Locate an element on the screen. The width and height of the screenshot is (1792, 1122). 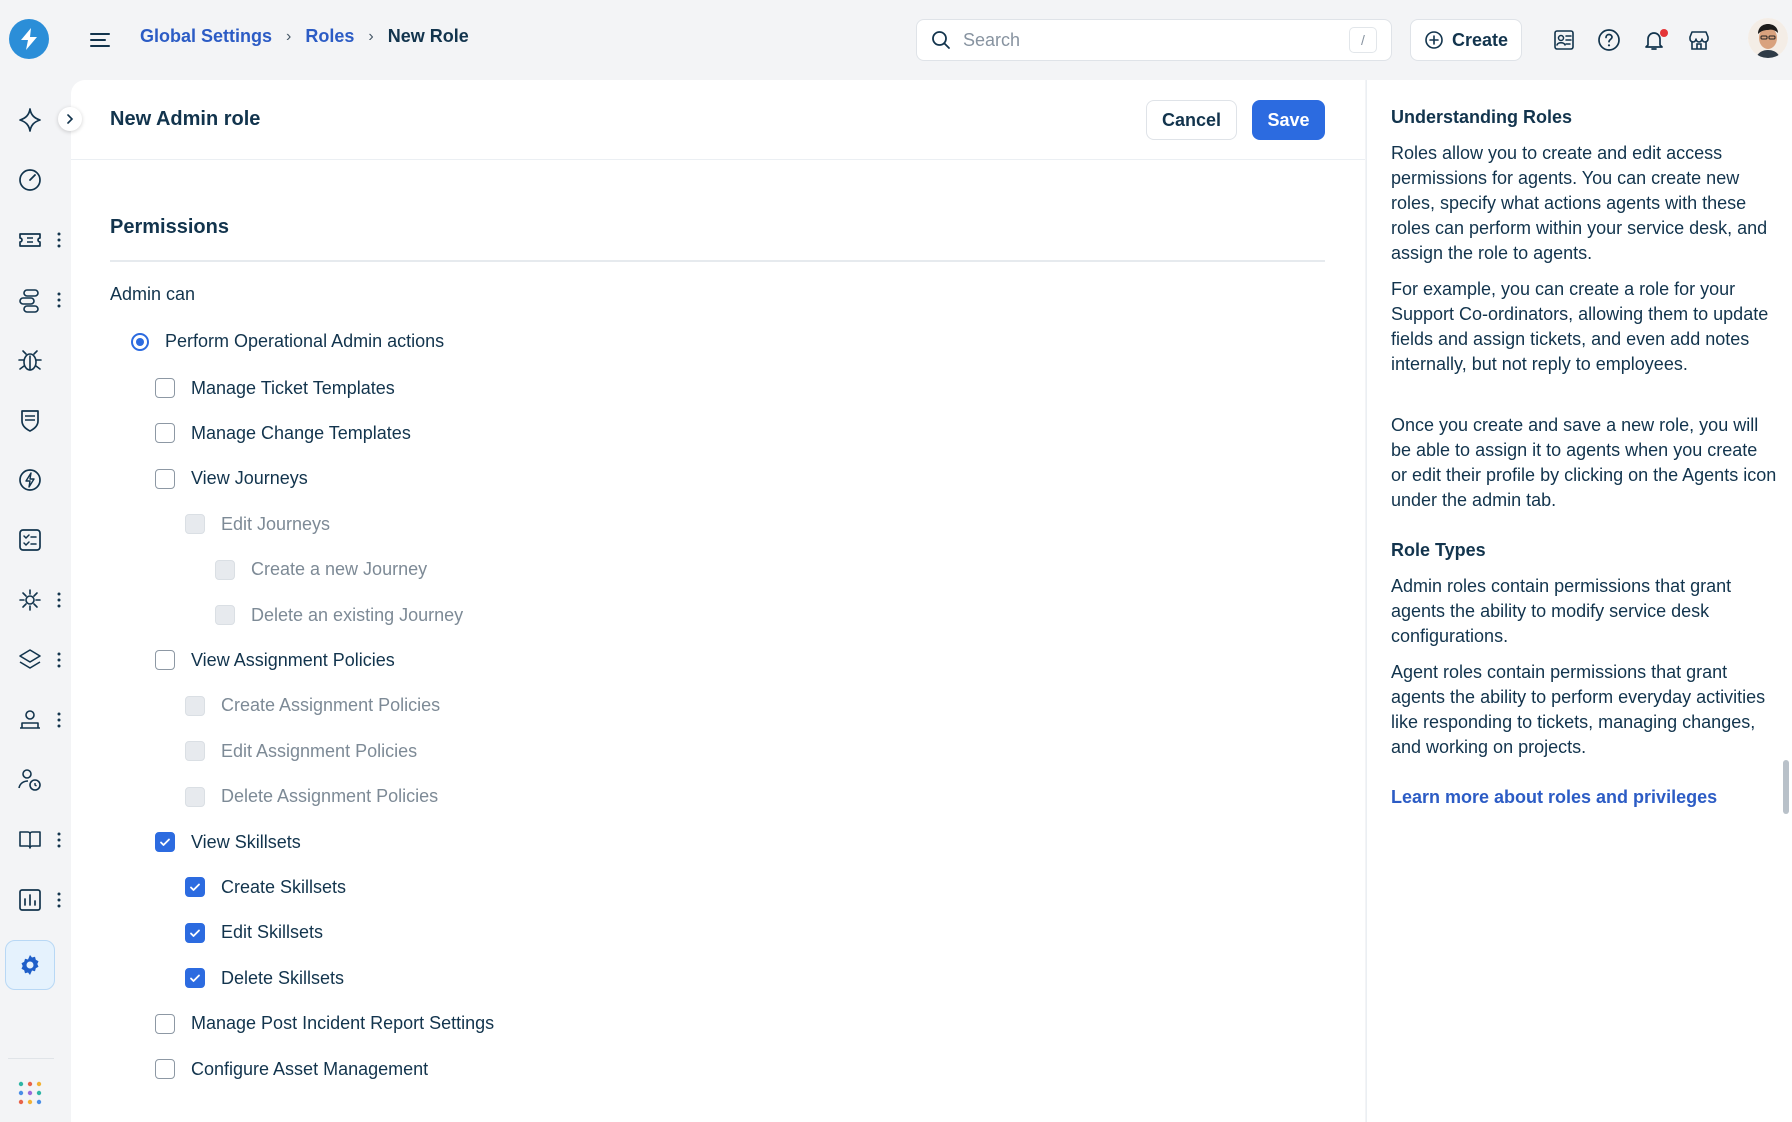
notification-dot is located at coordinates (1664, 33).